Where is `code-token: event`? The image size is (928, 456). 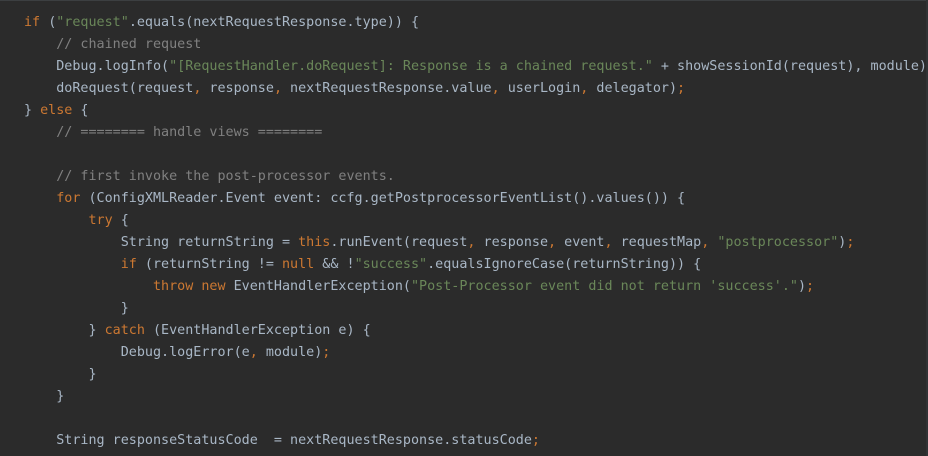
code-token: event is located at coordinates (580, 242).